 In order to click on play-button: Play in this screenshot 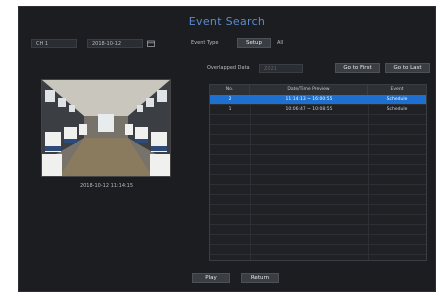, I will do `click(211, 278)`.